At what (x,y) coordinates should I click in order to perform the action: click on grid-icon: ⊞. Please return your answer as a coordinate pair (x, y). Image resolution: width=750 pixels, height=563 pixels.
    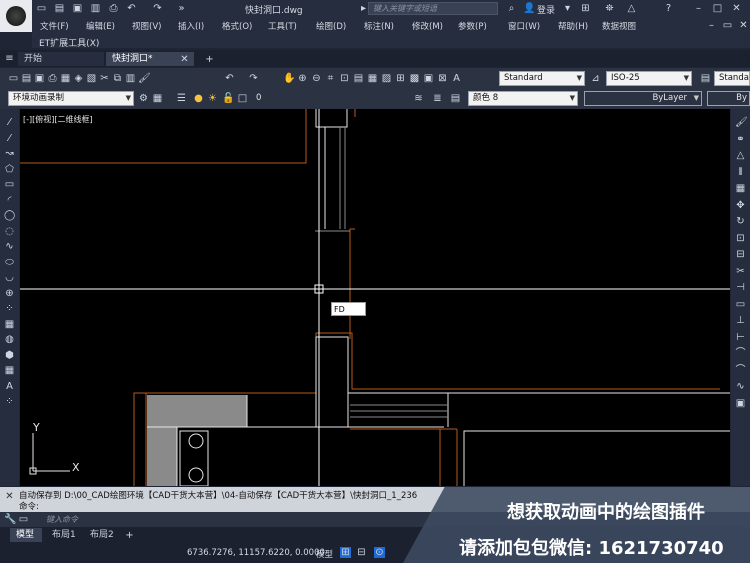
    Looking at the image, I should click on (345, 552).